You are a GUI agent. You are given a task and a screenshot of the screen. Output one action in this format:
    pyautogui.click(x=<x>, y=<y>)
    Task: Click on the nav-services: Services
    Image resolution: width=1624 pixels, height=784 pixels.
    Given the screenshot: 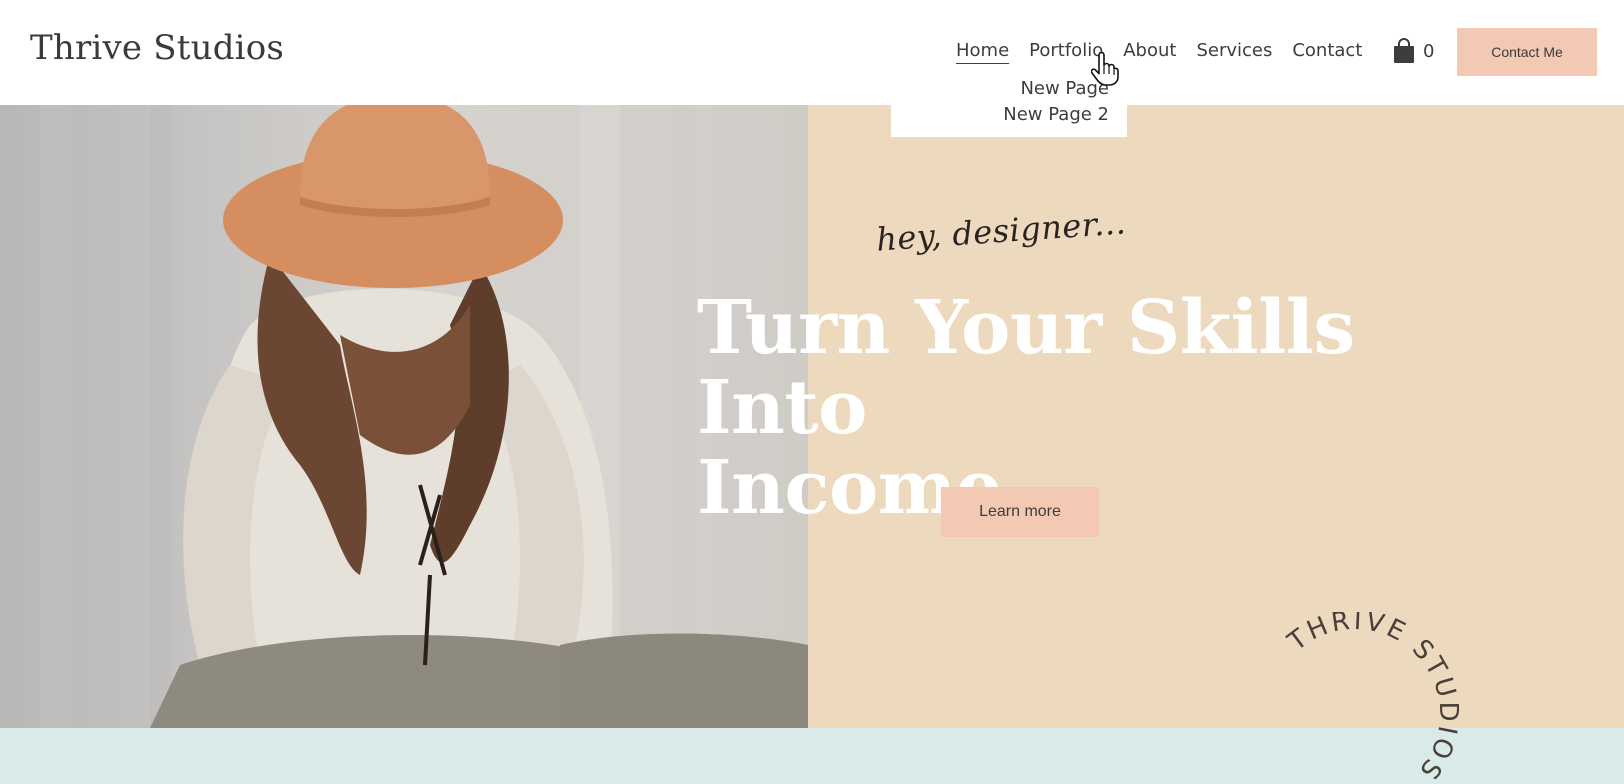 What is the action you would take?
    pyautogui.click(x=1234, y=50)
    